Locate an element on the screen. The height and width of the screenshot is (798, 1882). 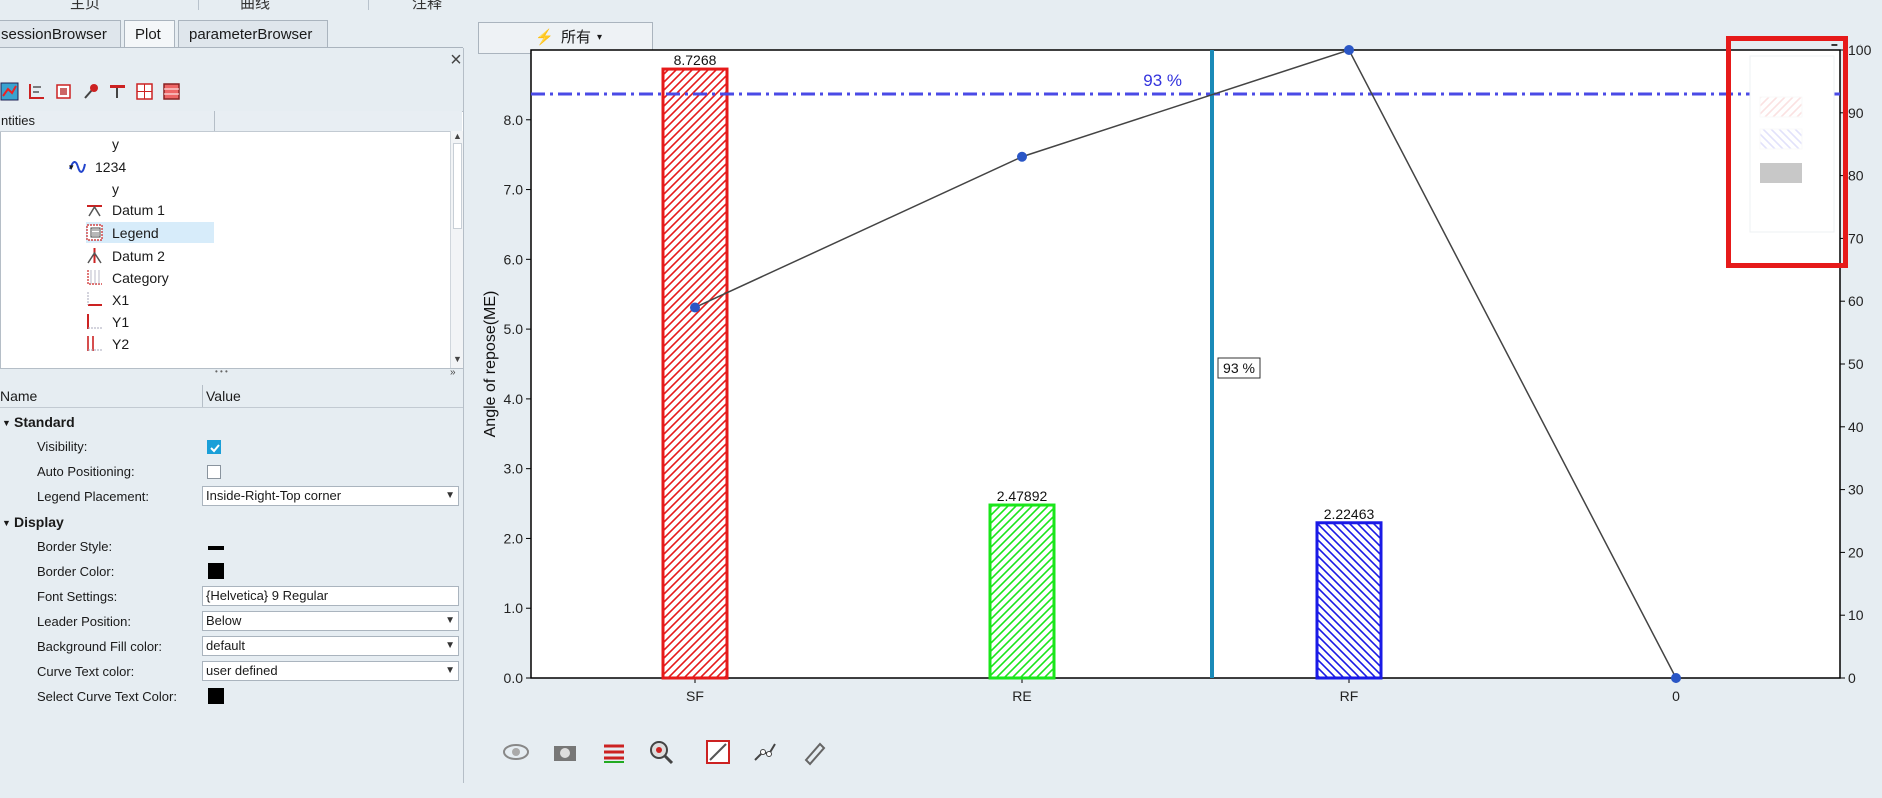
curve-points-icon is located at coordinates (765, 752).